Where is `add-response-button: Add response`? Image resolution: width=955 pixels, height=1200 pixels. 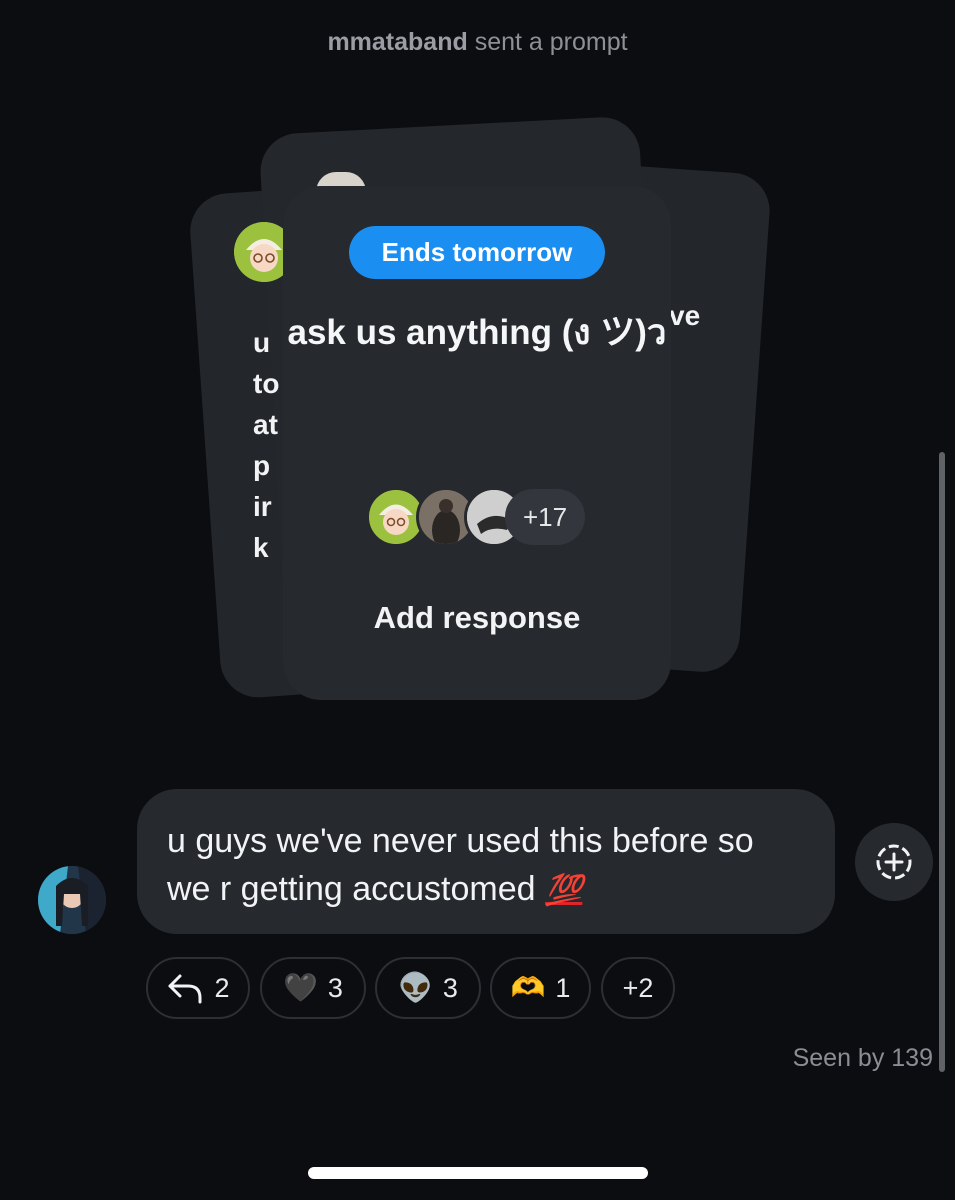
add-response-button: Add response is located at coordinates (477, 618).